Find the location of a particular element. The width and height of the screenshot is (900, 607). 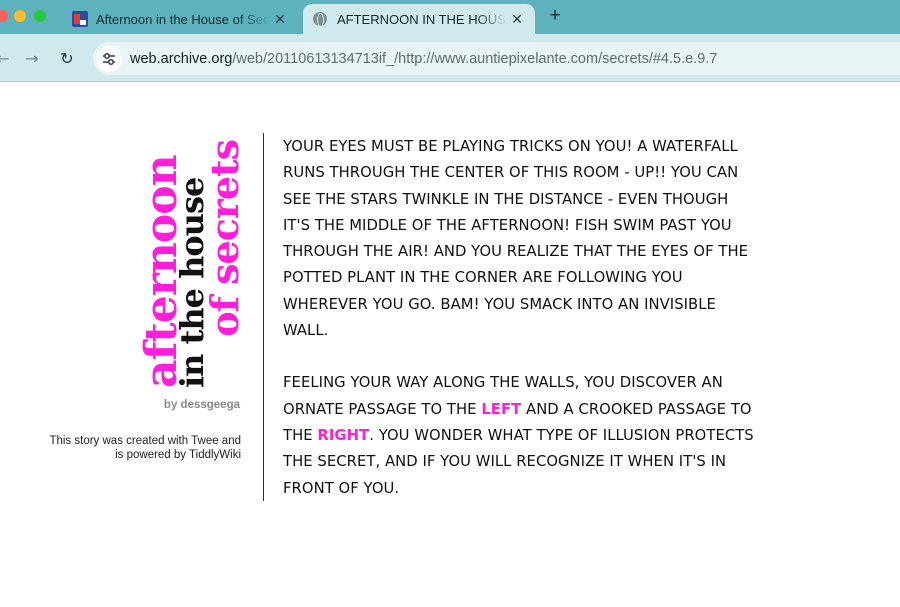

site-info-button is located at coordinates (109, 58).